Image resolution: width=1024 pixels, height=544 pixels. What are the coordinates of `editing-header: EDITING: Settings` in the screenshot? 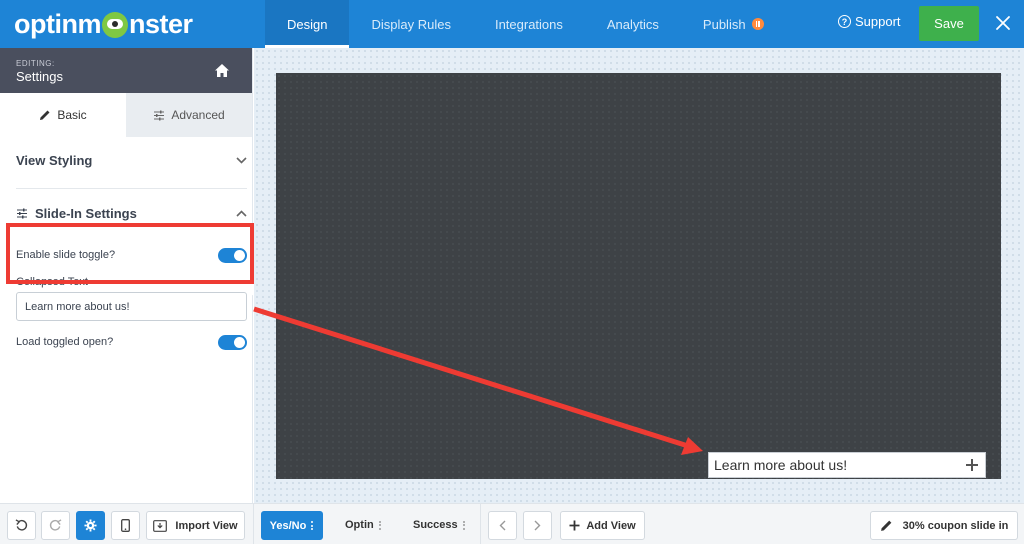 It's located at (126, 70).